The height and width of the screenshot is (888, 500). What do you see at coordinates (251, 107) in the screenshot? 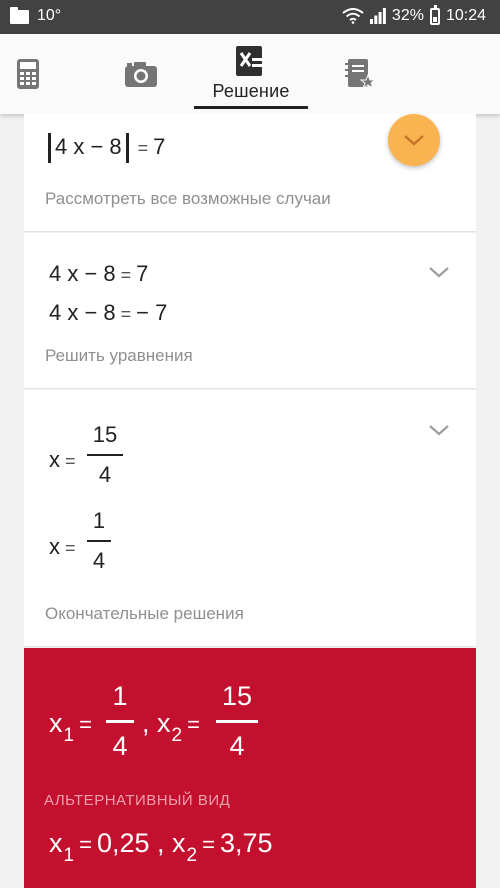
I see `active-tab-indicator` at bounding box center [251, 107].